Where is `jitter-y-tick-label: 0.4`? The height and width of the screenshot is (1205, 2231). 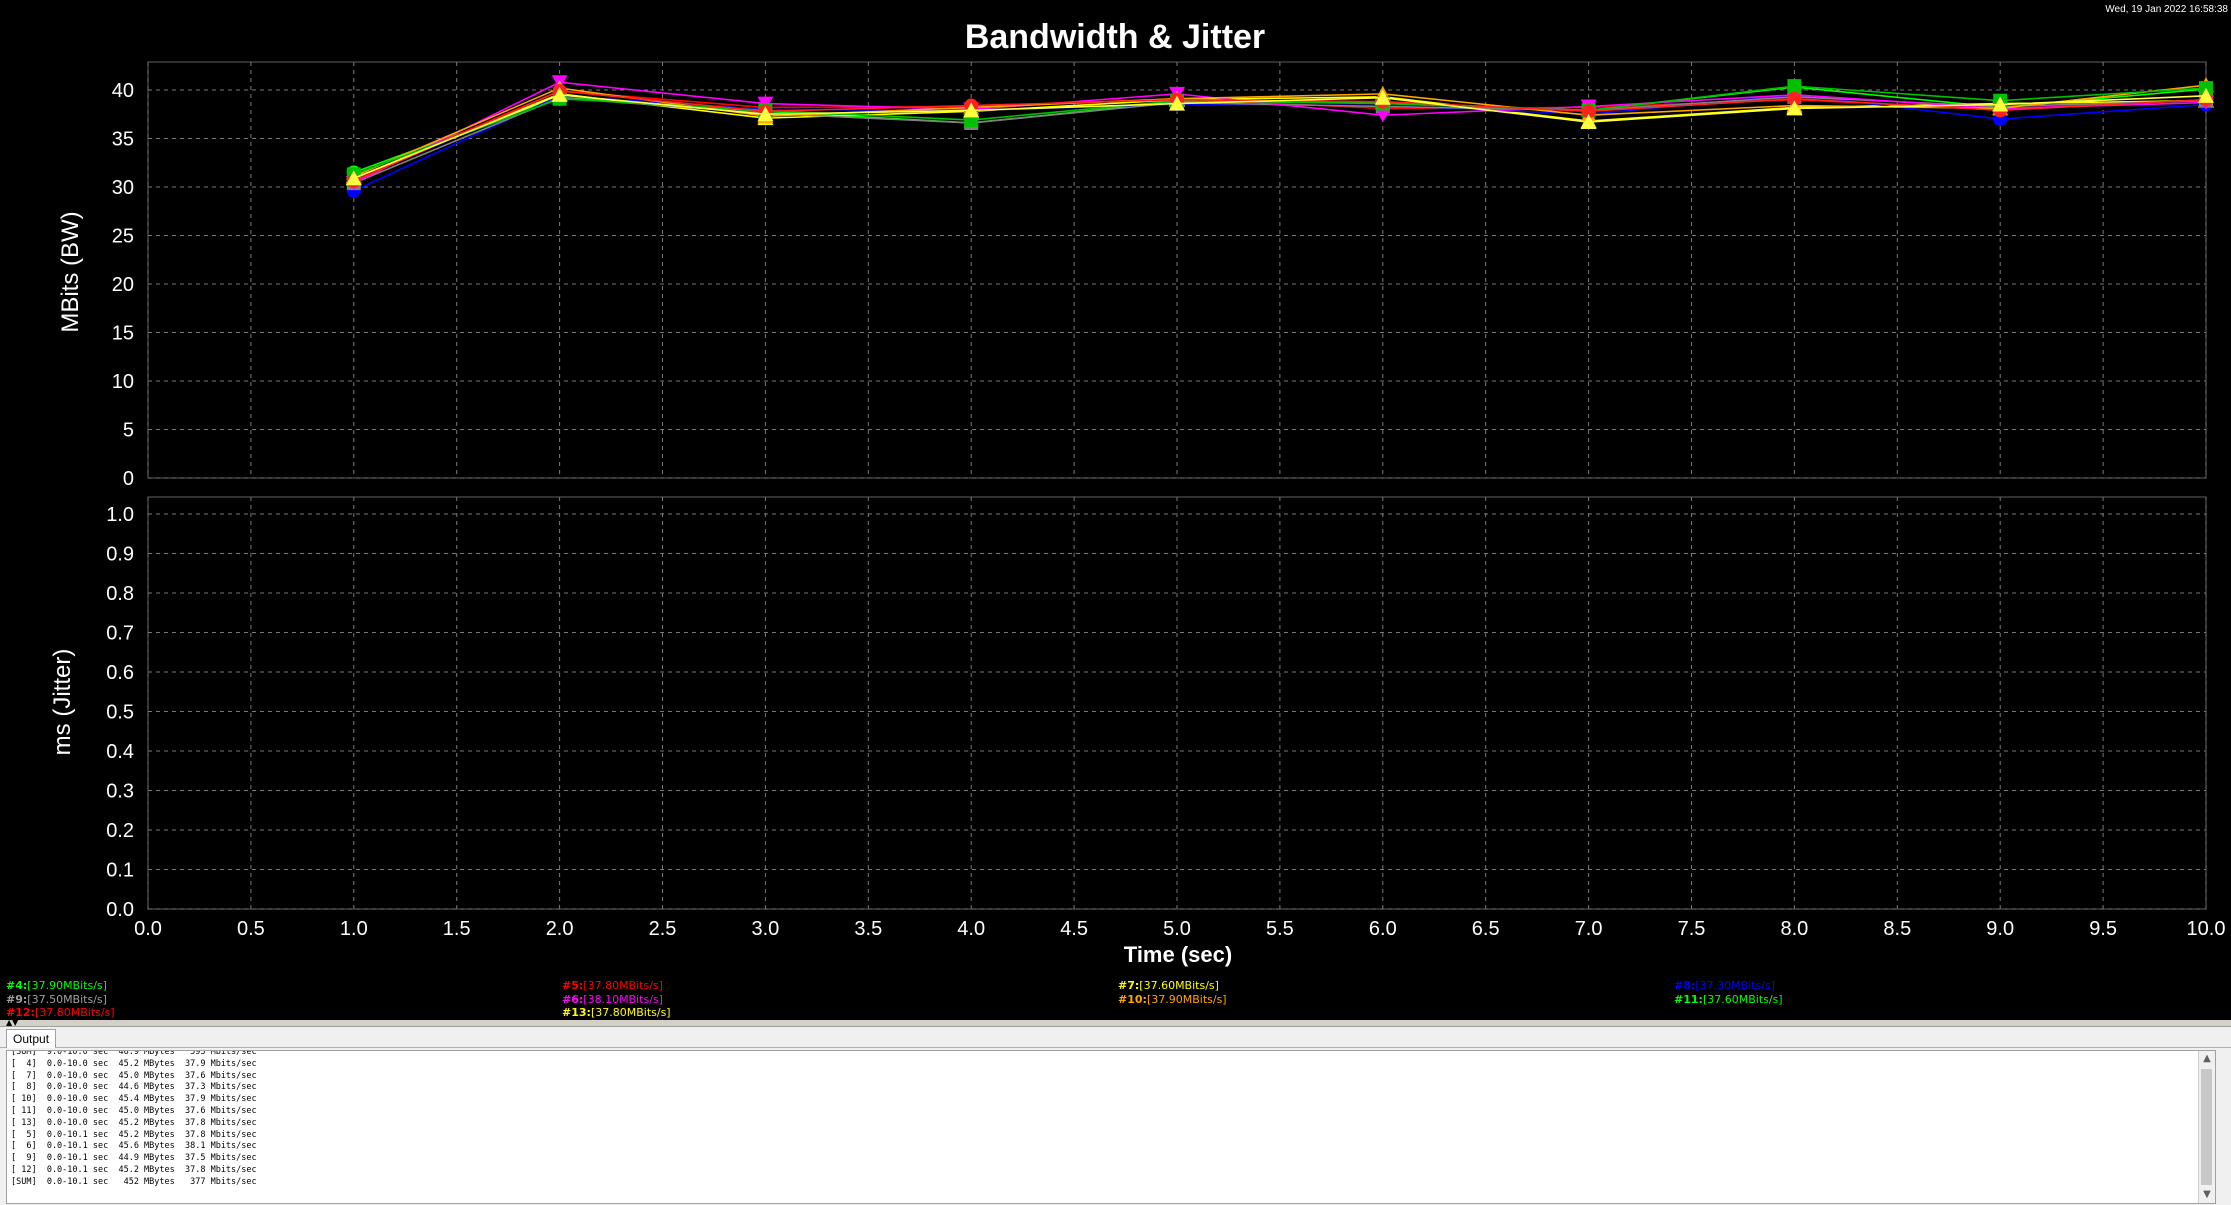 jitter-y-tick-label: 0.4 is located at coordinates (120, 752).